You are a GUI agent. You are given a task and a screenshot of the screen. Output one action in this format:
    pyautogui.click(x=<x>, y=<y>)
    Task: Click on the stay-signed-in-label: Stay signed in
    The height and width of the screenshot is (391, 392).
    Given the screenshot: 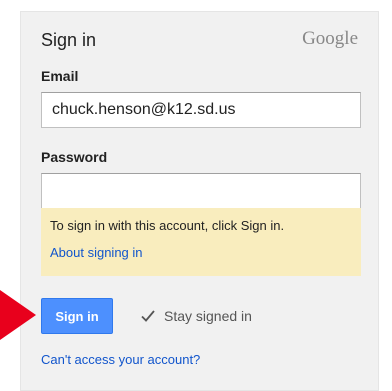 What is the action you would take?
    pyautogui.click(x=208, y=316)
    